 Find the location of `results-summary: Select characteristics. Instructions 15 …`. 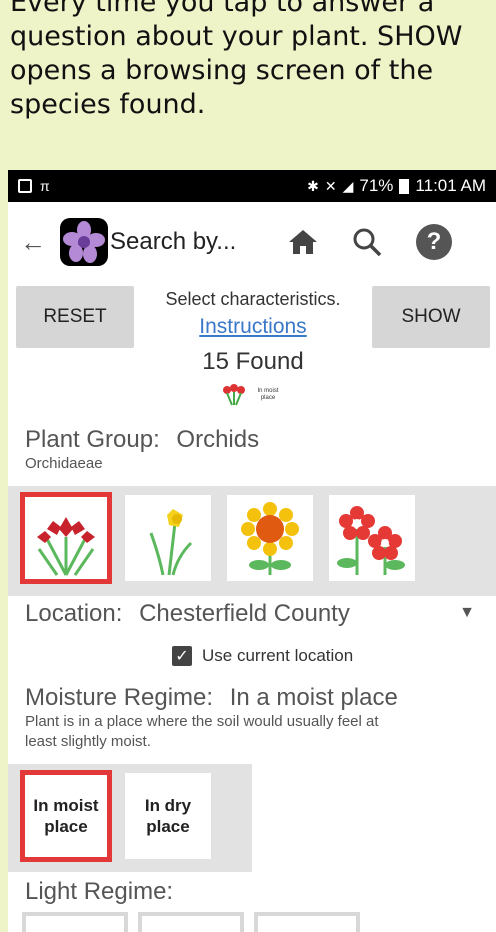

results-summary: Select characteristics. Instructions 15 … is located at coordinates (253, 348).